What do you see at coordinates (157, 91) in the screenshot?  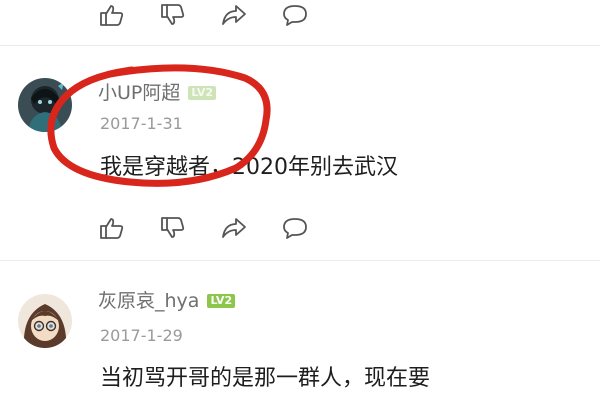 I see `username: 小UP阿超 LV2` at bounding box center [157, 91].